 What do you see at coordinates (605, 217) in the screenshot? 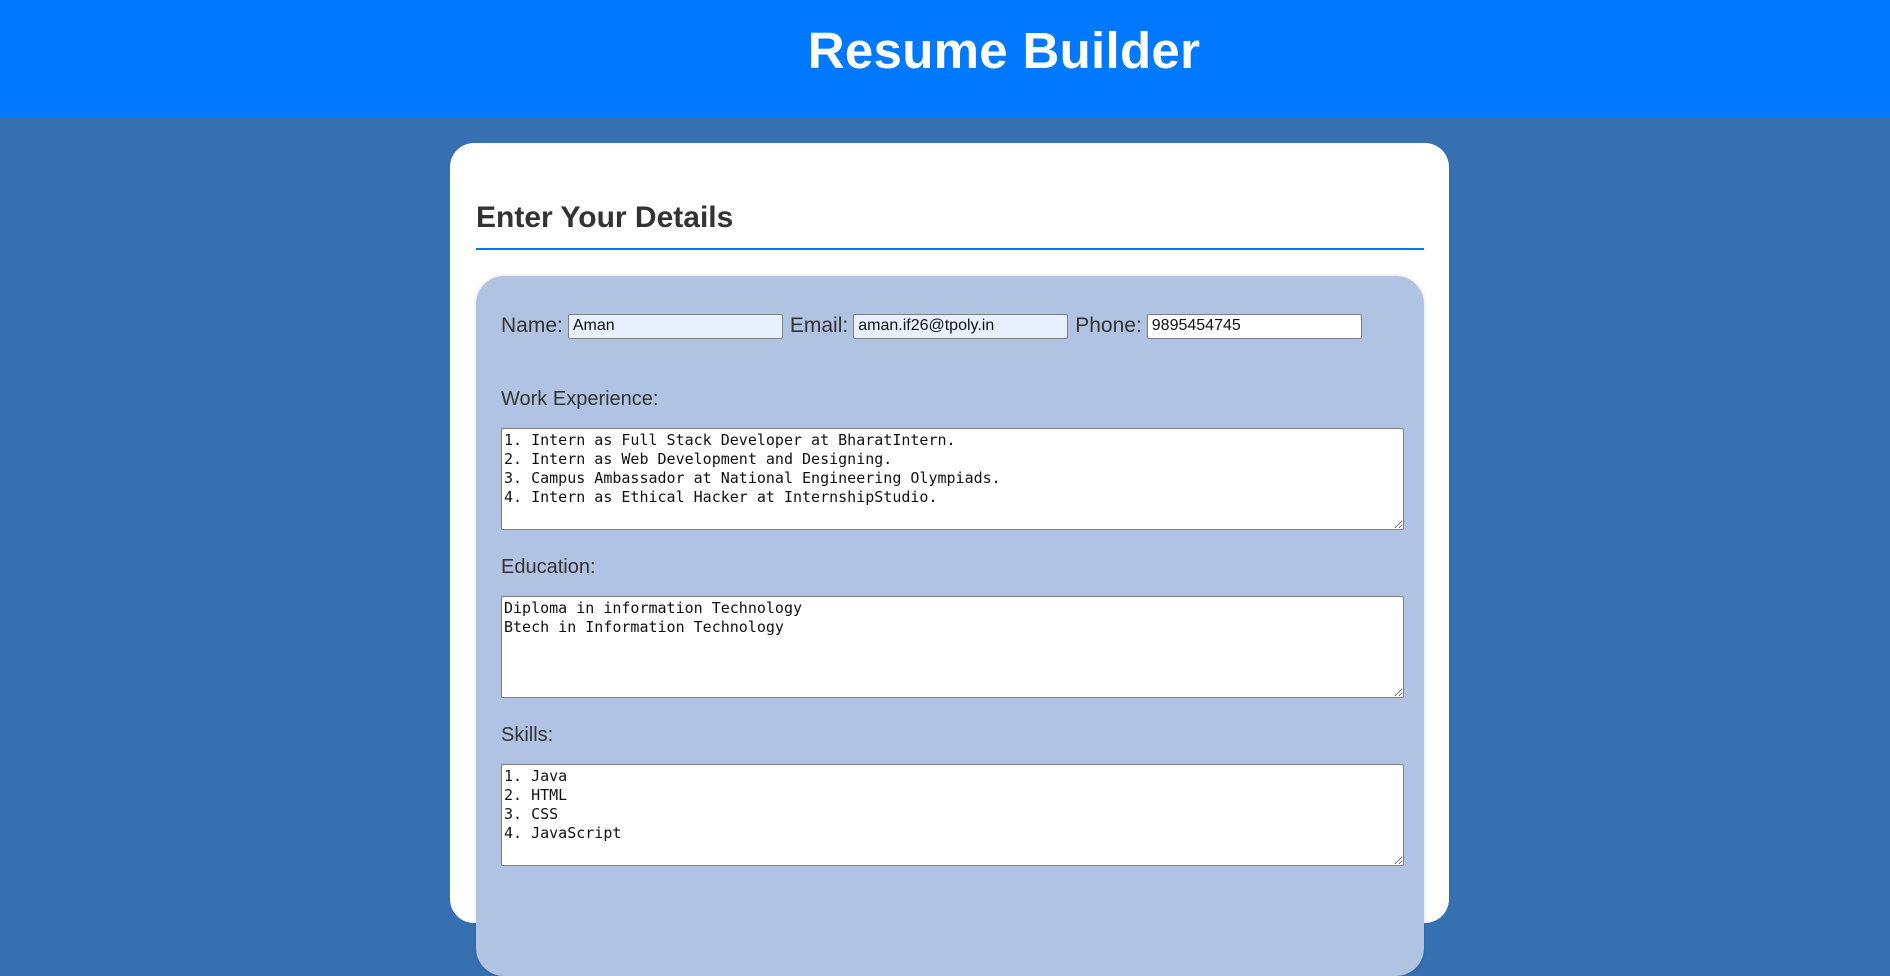
I see `section-title: Enter Your Details` at bounding box center [605, 217].